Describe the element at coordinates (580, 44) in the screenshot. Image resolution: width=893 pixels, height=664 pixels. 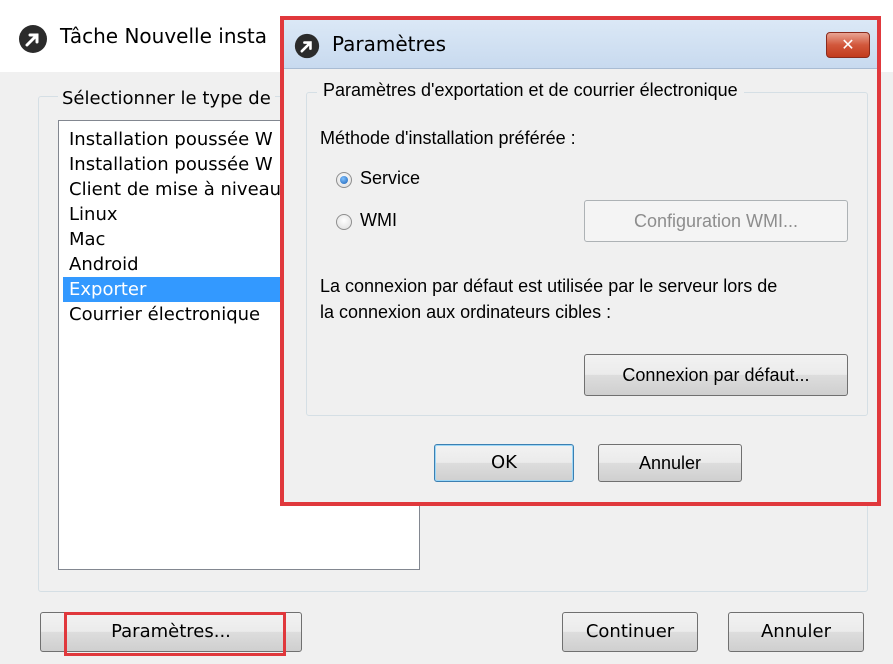
I see `dialog-titlebar: Paramètres ✕` at that location.